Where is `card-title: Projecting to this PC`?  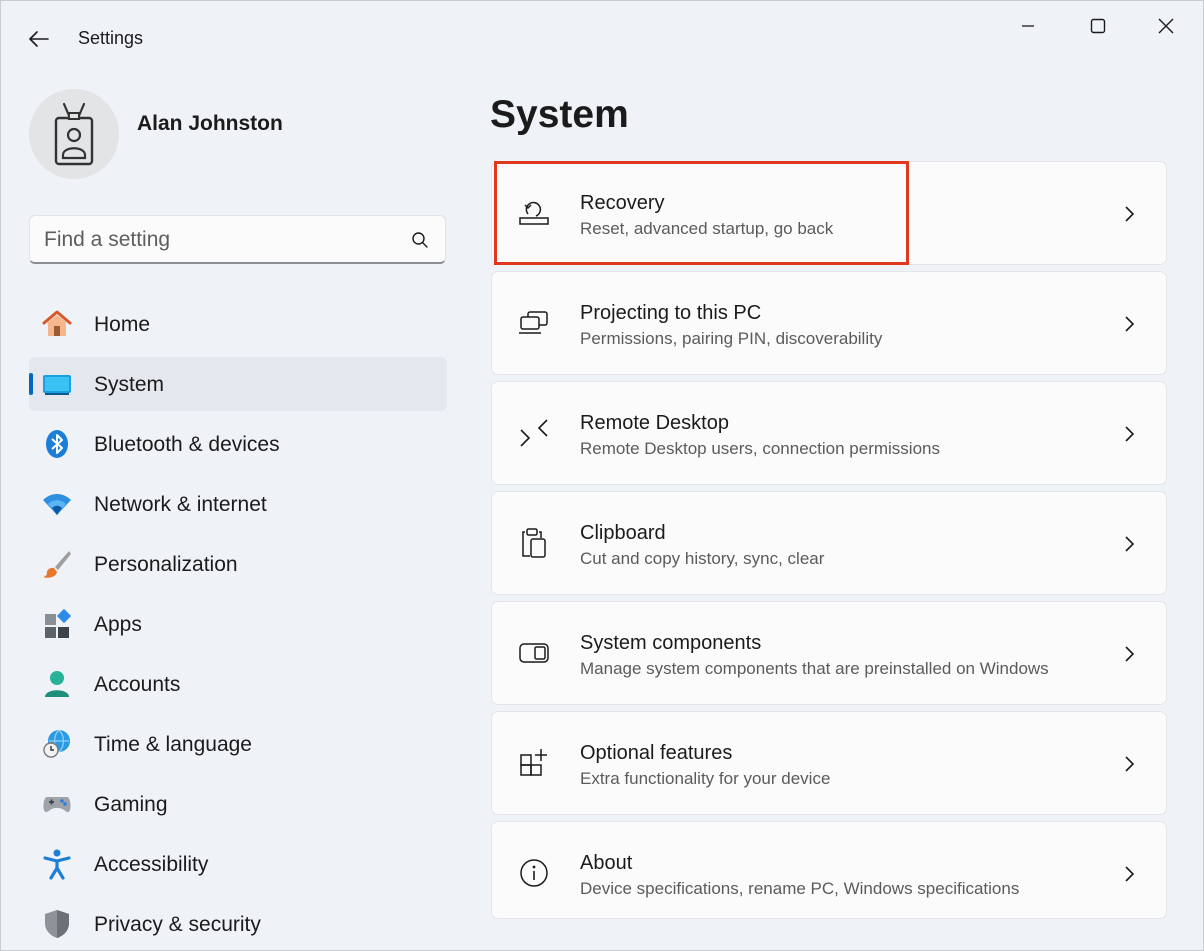 card-title: Projecting to this PC is located at coordinates (671, 313).